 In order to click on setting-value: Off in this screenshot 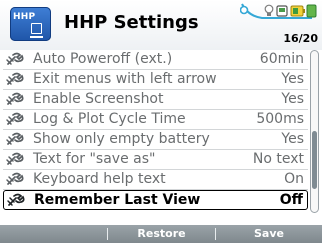, I will do `click(291, 200)`.